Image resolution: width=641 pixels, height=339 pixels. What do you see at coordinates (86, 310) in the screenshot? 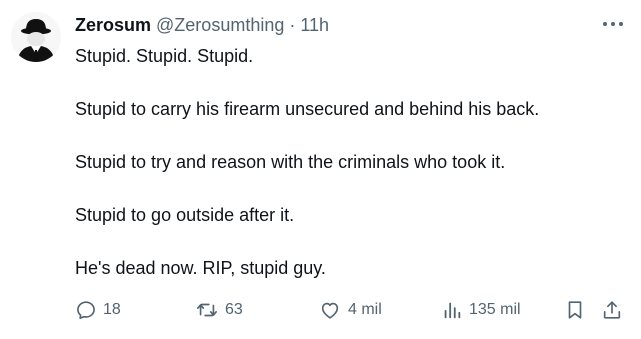
I see `reply-icon` at bounding box center [86, 310].